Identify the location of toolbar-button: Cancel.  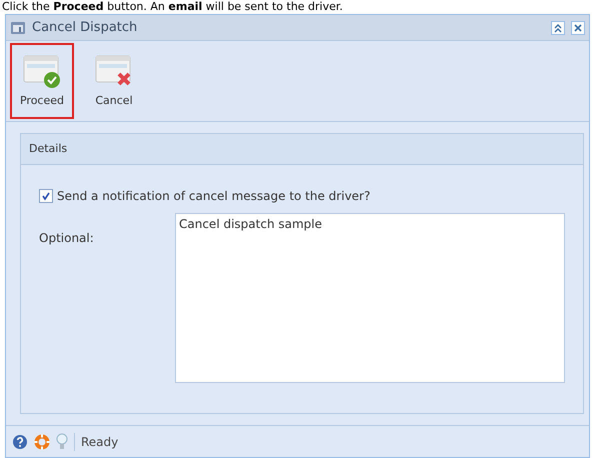
(114, 81).